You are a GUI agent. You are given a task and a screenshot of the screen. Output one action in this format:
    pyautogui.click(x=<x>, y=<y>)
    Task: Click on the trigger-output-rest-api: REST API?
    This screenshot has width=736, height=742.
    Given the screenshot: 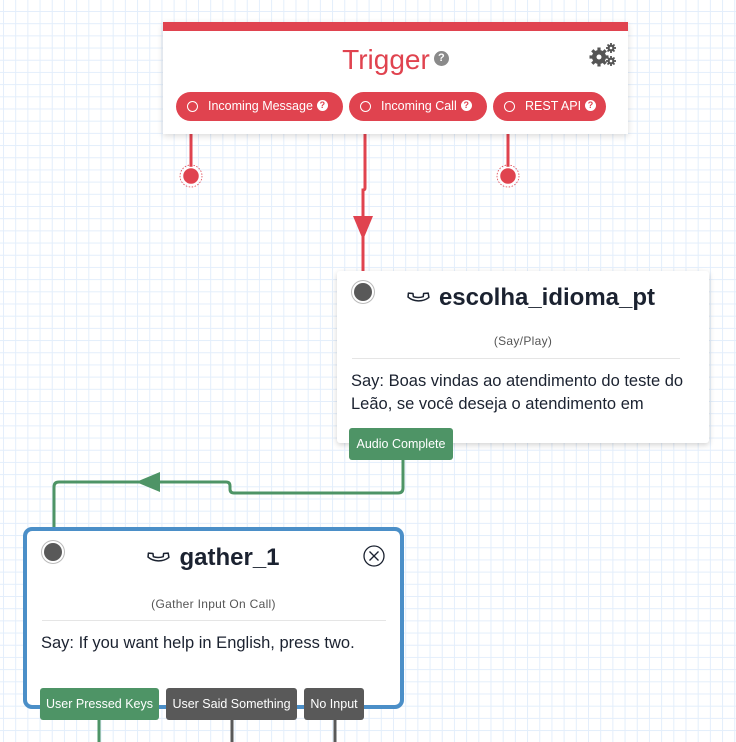 What is the action you would take?
    pyautogui.click(x=549, y=106)
    